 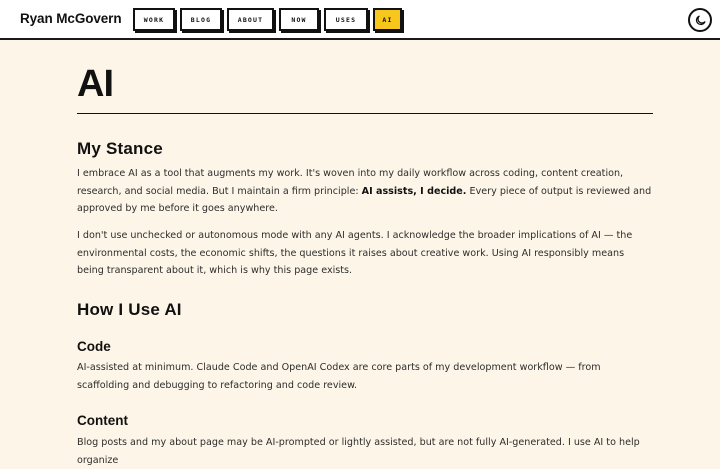 I want to click on stance-principle: AI assists, I decide., so click(x=414, y=191).